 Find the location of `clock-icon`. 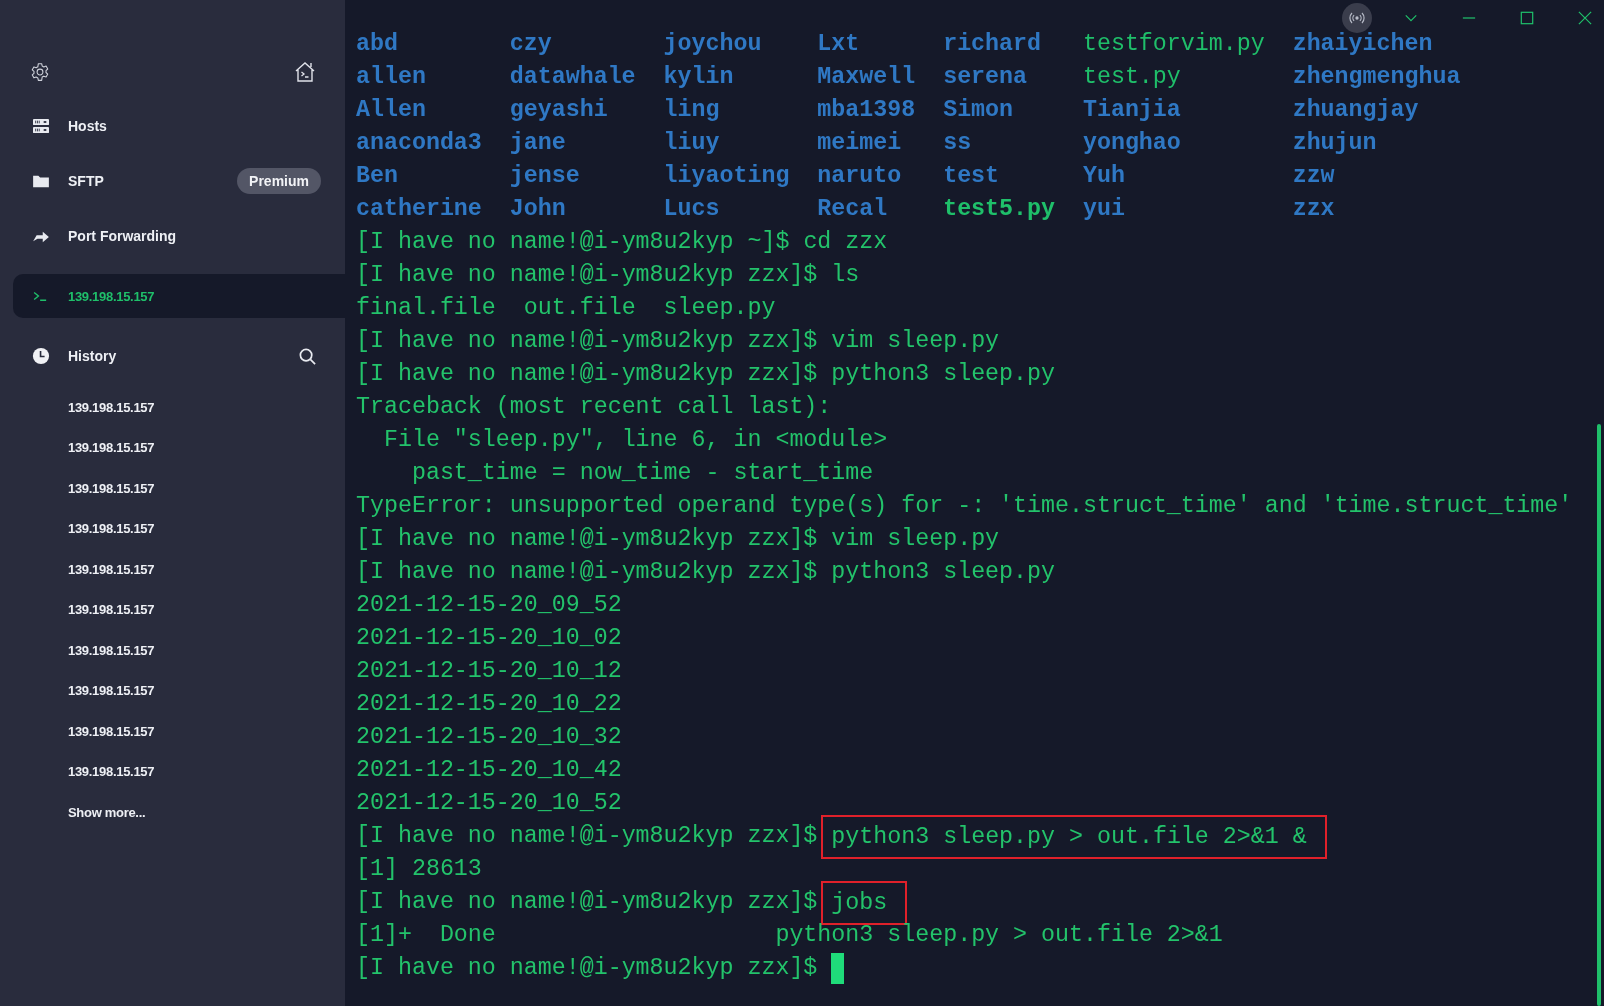

clock-icon is located at coordinates (41, 356).